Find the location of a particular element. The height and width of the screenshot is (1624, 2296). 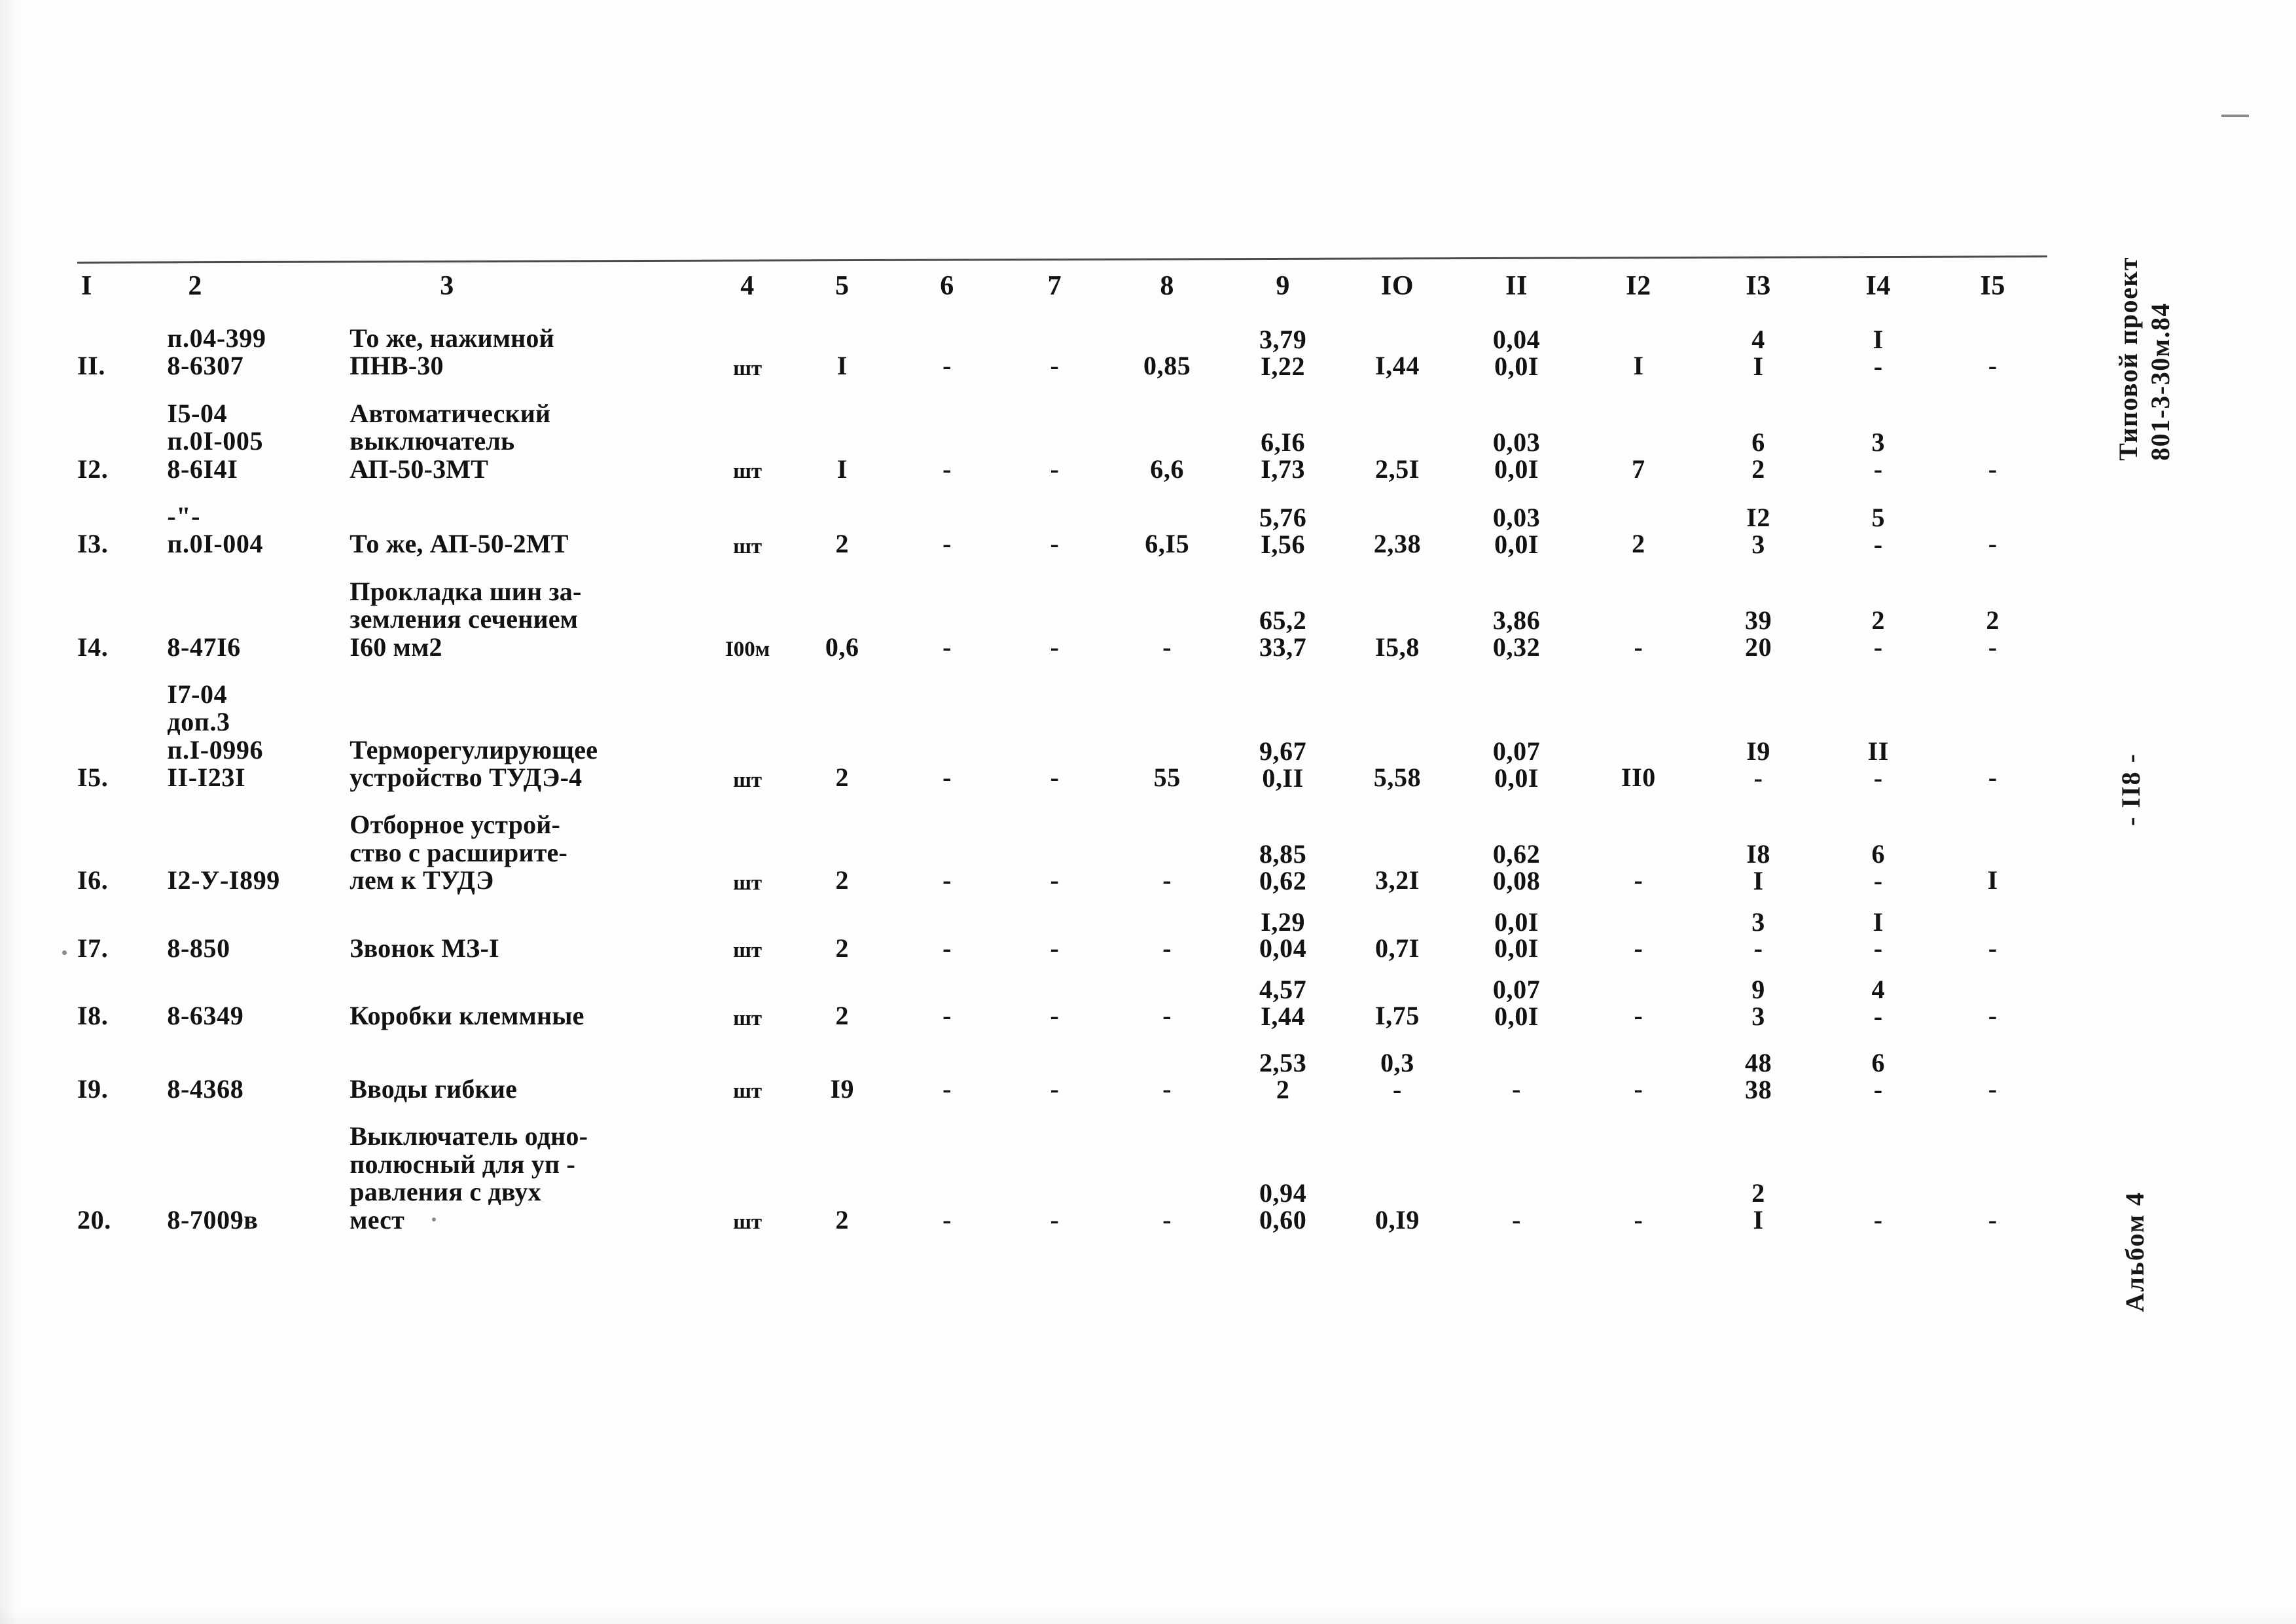

table-top-rule is located at coordinates (1062, 259).